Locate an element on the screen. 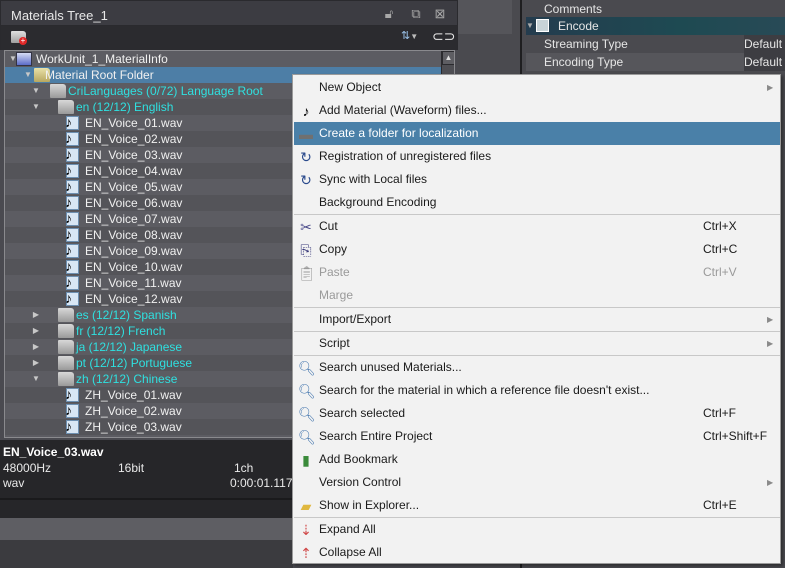 The height and width of the screenshot is (568, 785). link-icon: ⊂⊃ is located at coordinates (443, 36).